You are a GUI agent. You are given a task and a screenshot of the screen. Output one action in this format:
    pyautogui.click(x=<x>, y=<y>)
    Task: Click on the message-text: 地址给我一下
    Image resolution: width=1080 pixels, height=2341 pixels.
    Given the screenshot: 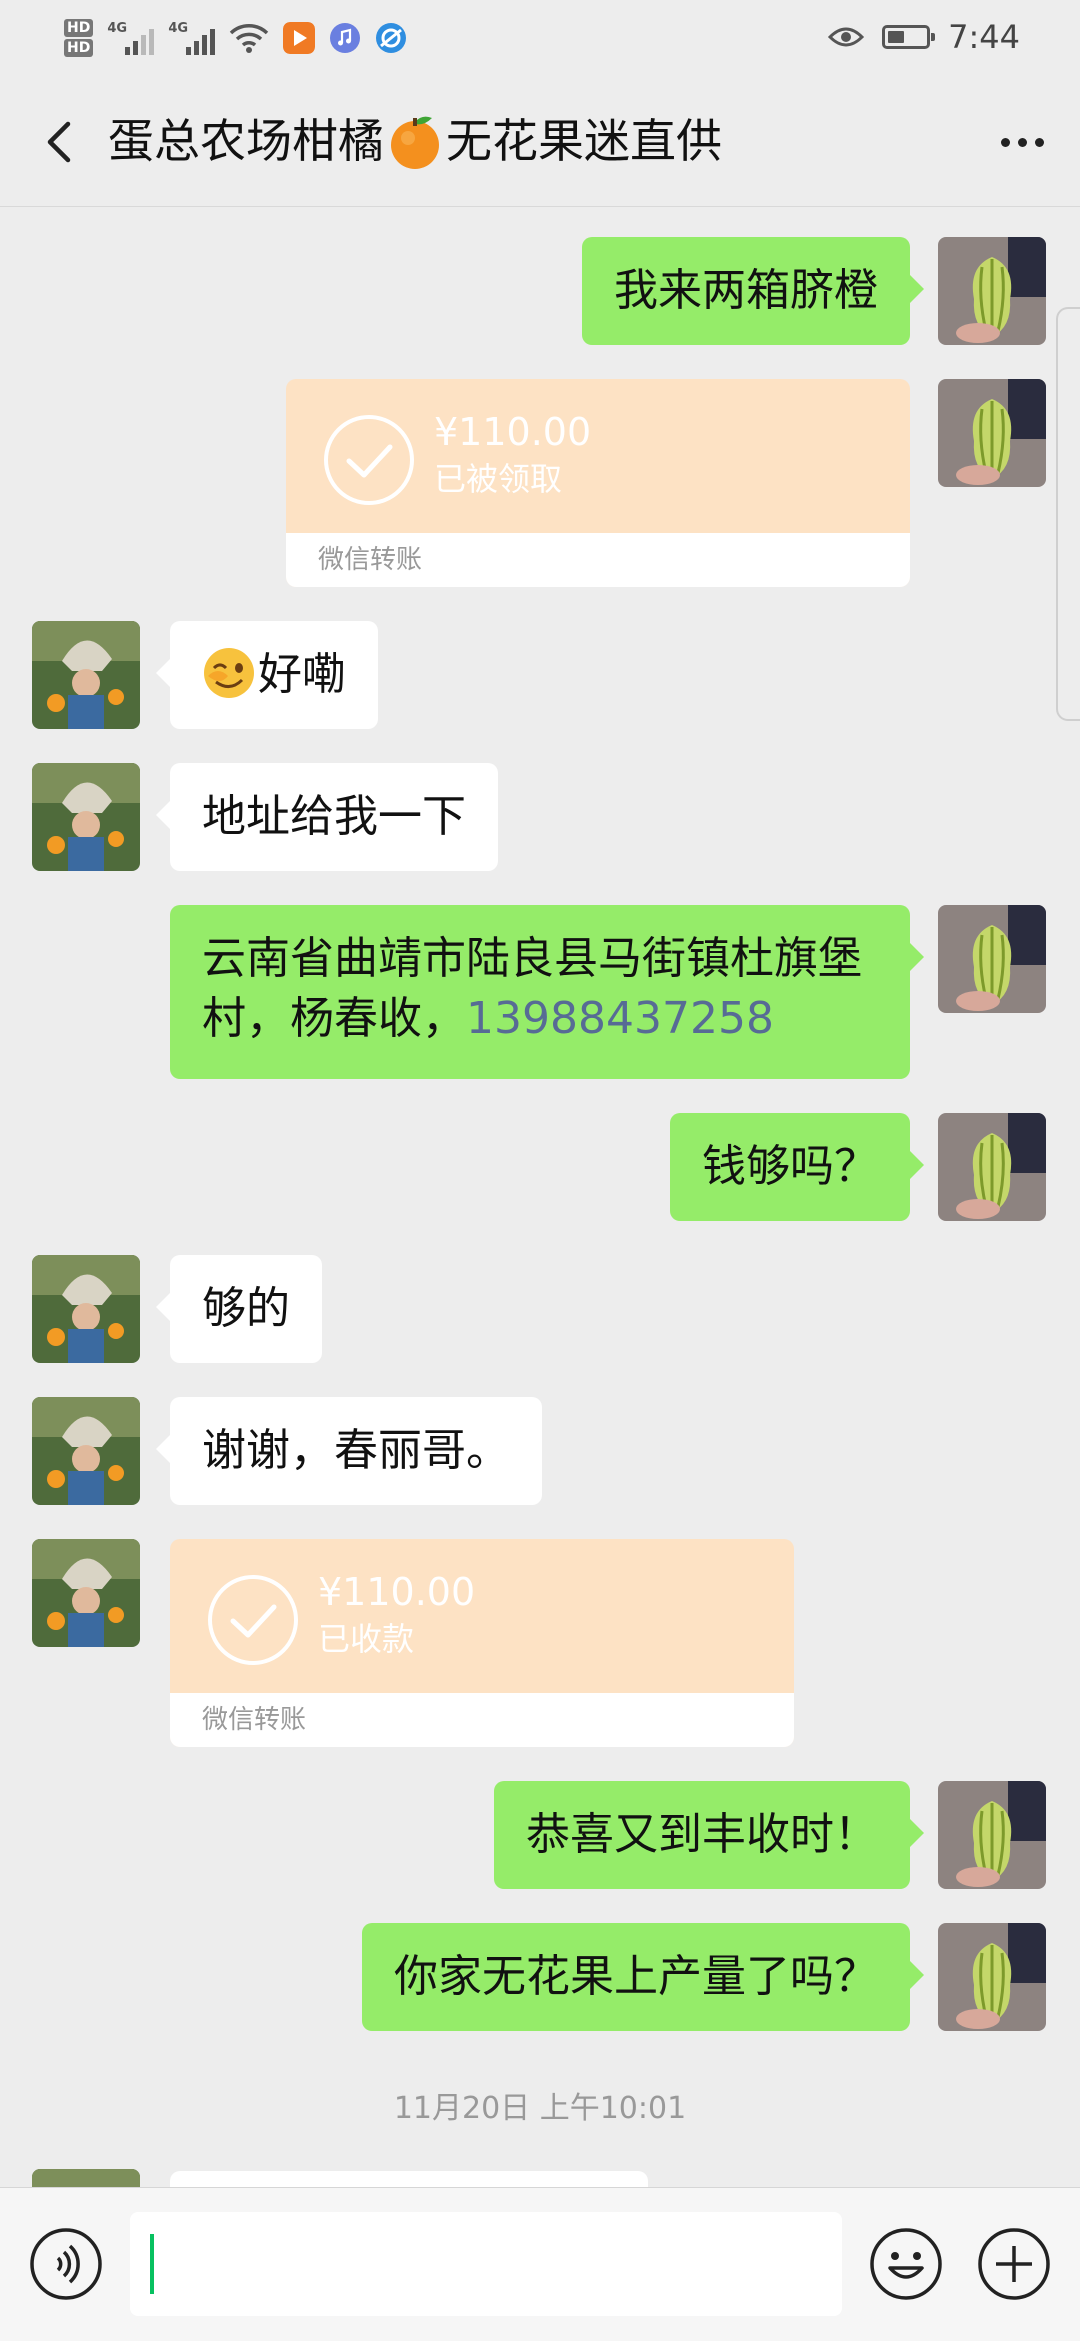 What is the action you would take?
    pyautogui.click(x=334, y=816)
    